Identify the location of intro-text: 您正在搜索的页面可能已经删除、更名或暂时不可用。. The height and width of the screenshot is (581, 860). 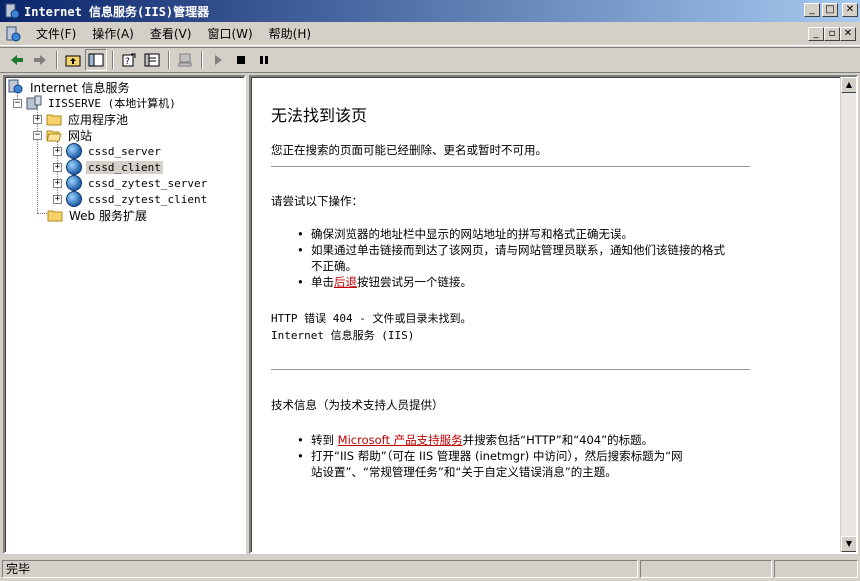
(409, 150).